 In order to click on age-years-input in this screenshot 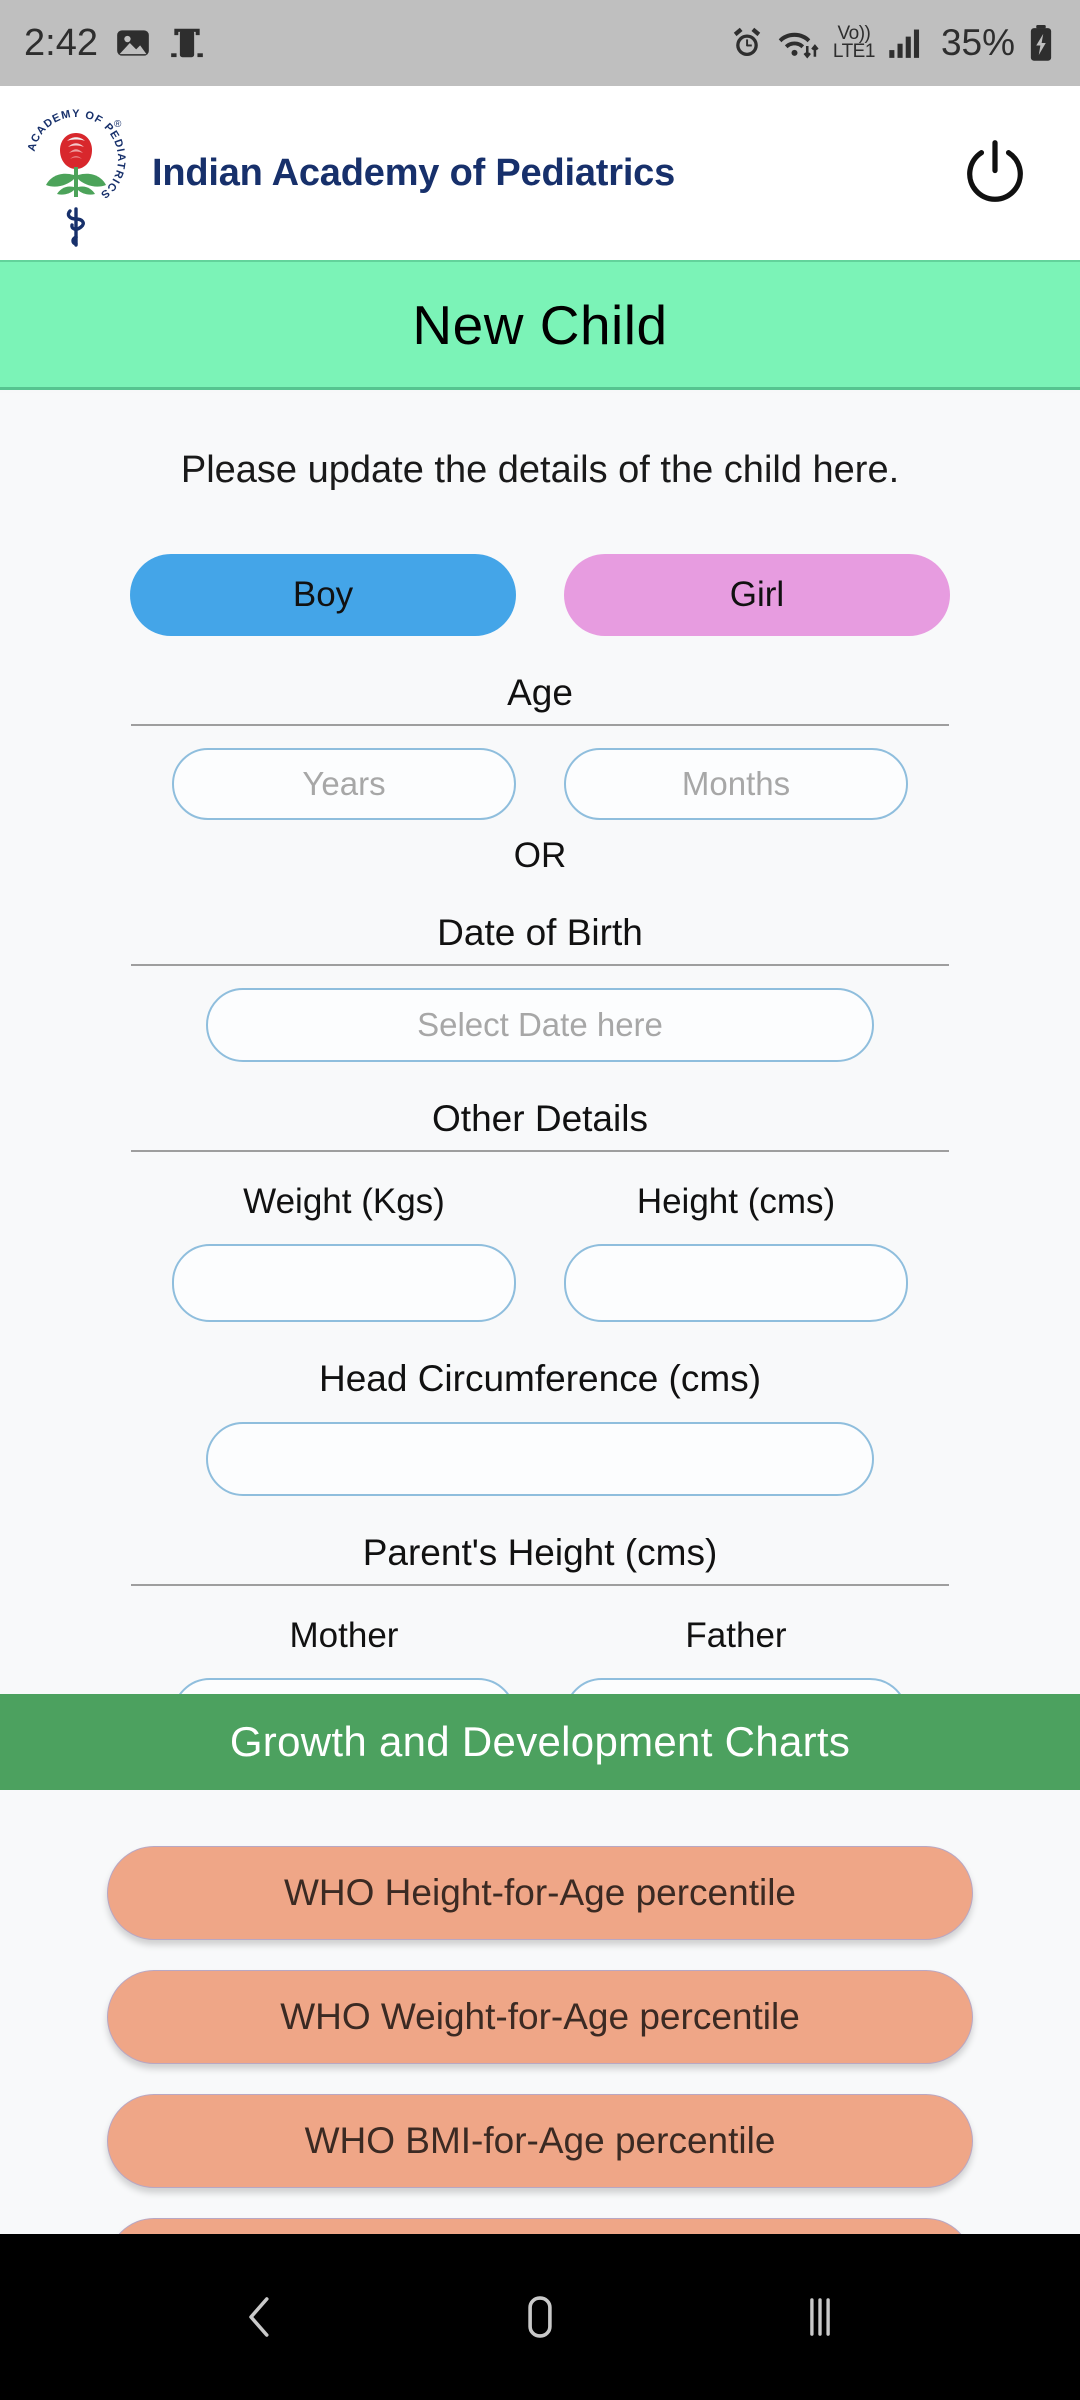, I will do `click(344, 784)`.